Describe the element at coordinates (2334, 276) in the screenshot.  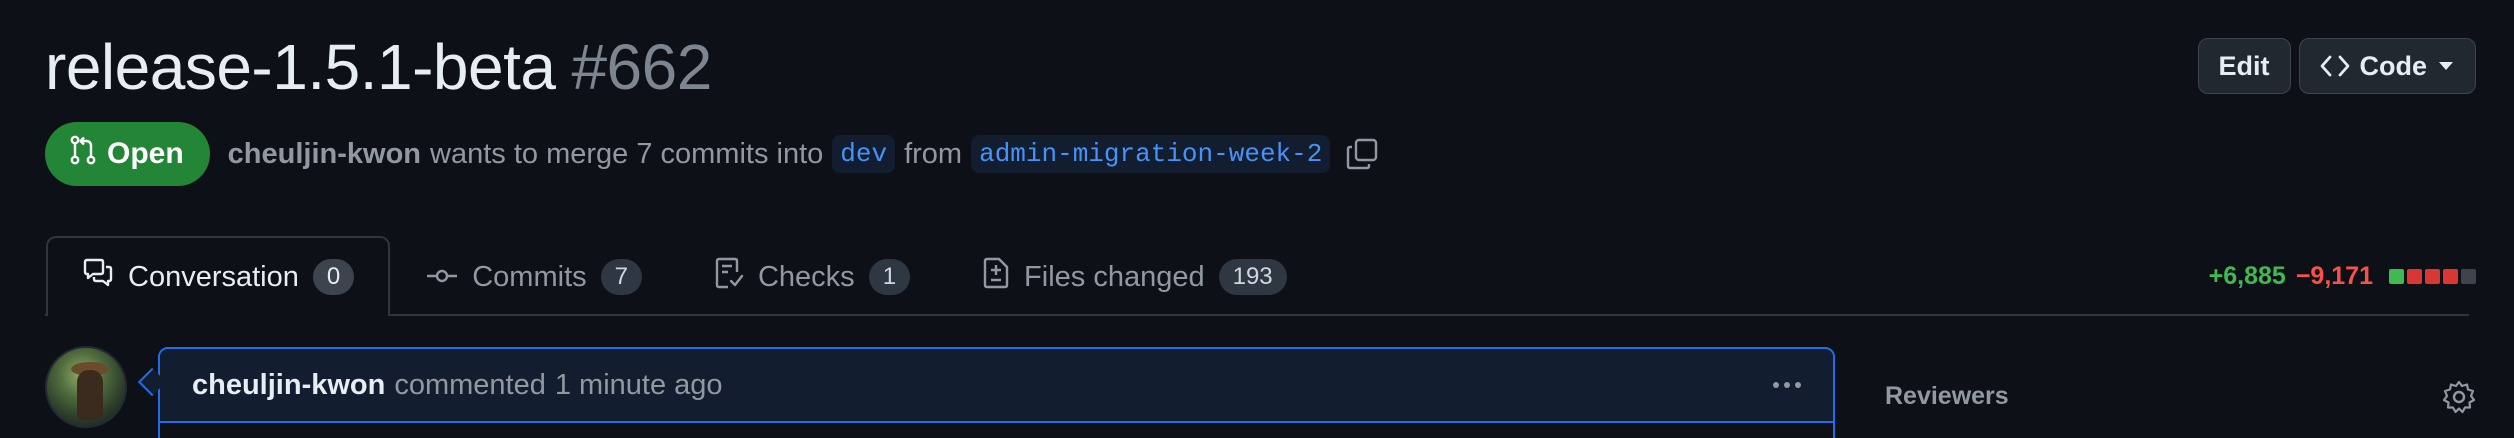
I see `deletions-count: −9,171` at that location.